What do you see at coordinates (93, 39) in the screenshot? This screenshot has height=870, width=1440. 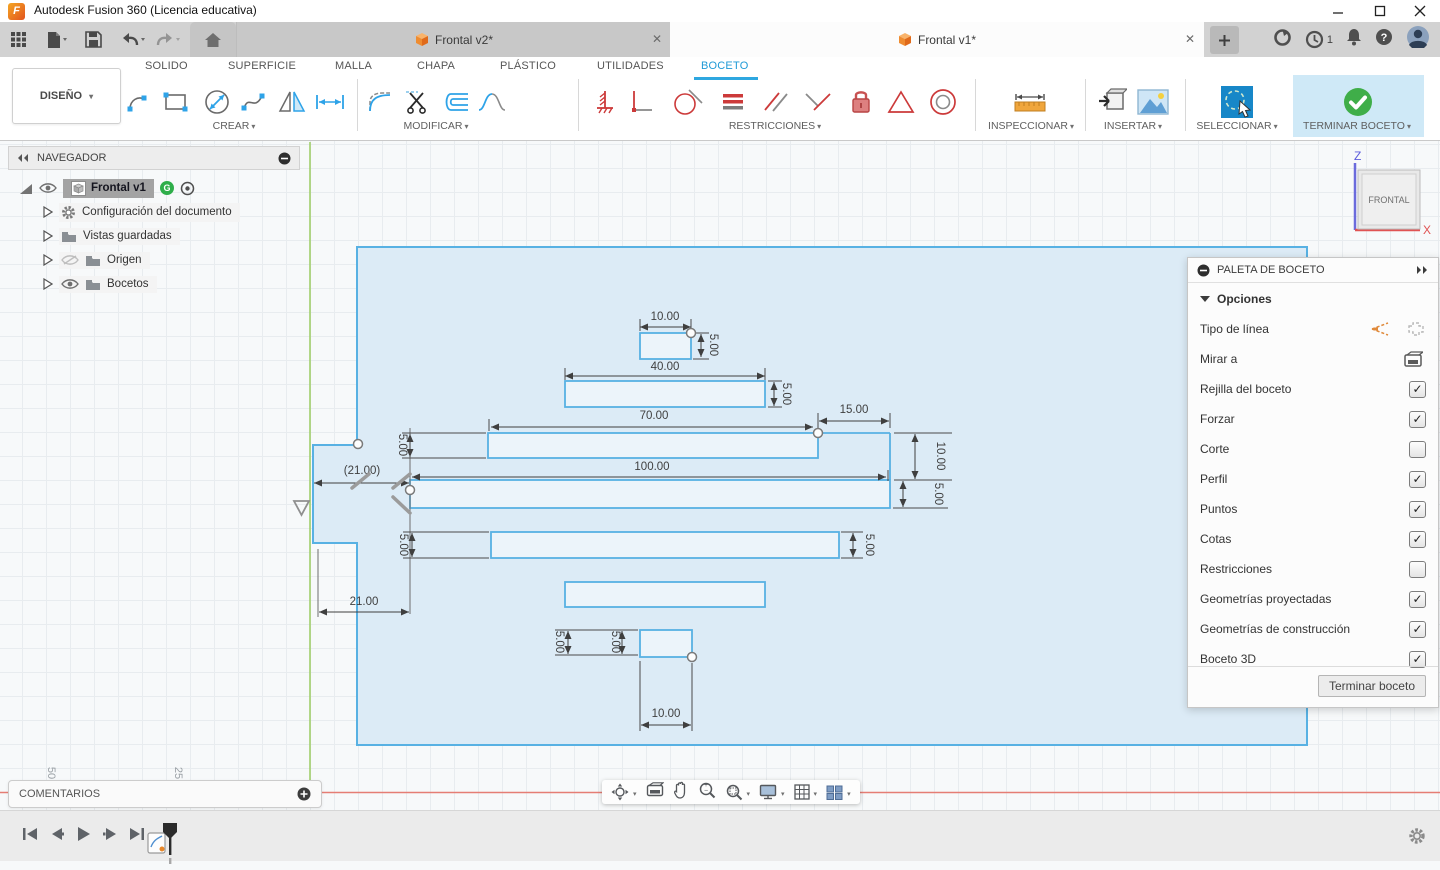 I see `save-icon` at bounding box center [93, 39].